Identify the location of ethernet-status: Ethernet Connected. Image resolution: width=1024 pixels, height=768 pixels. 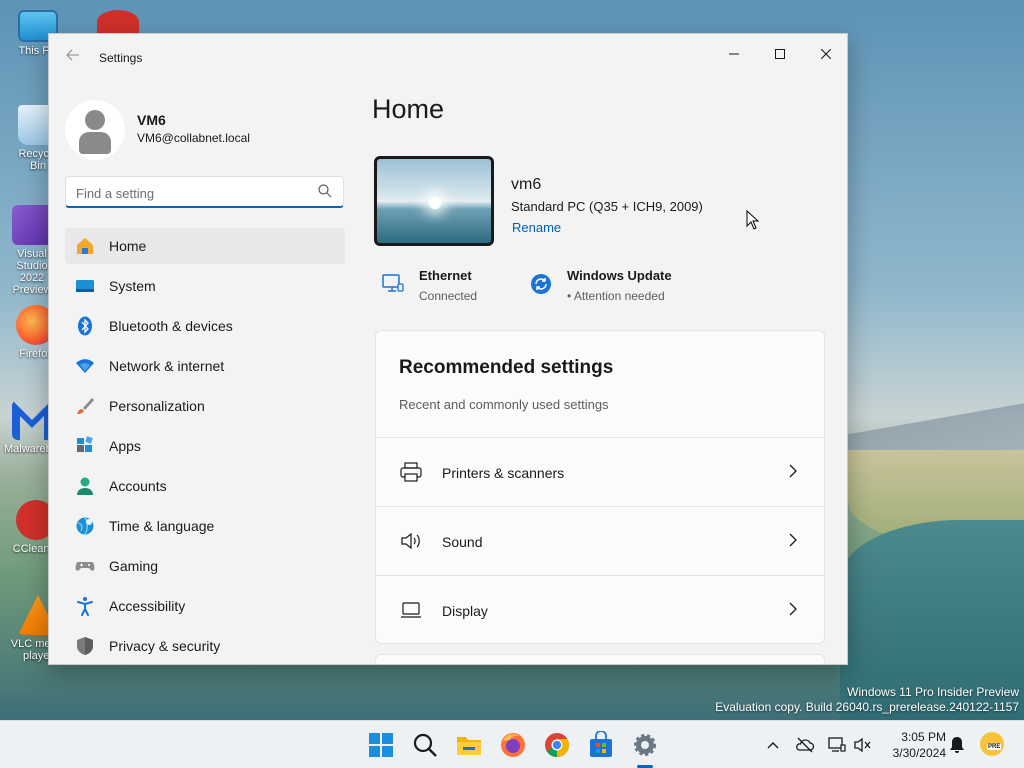
(446, 286).